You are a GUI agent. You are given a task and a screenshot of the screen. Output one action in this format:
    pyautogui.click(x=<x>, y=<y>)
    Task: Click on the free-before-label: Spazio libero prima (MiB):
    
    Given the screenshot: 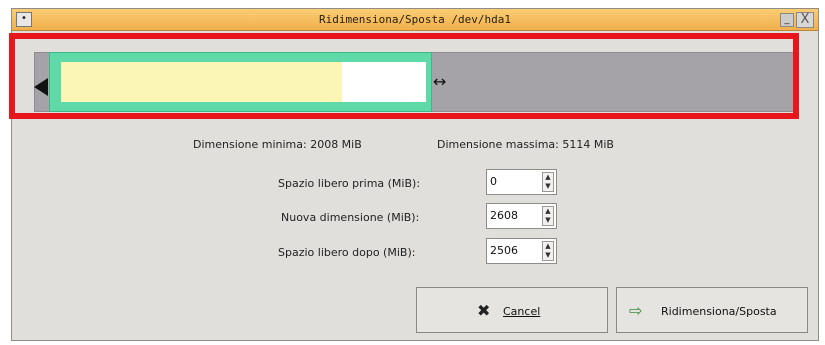 What is the action you would take?
    pyautogui.click(x=349, y=183)
    